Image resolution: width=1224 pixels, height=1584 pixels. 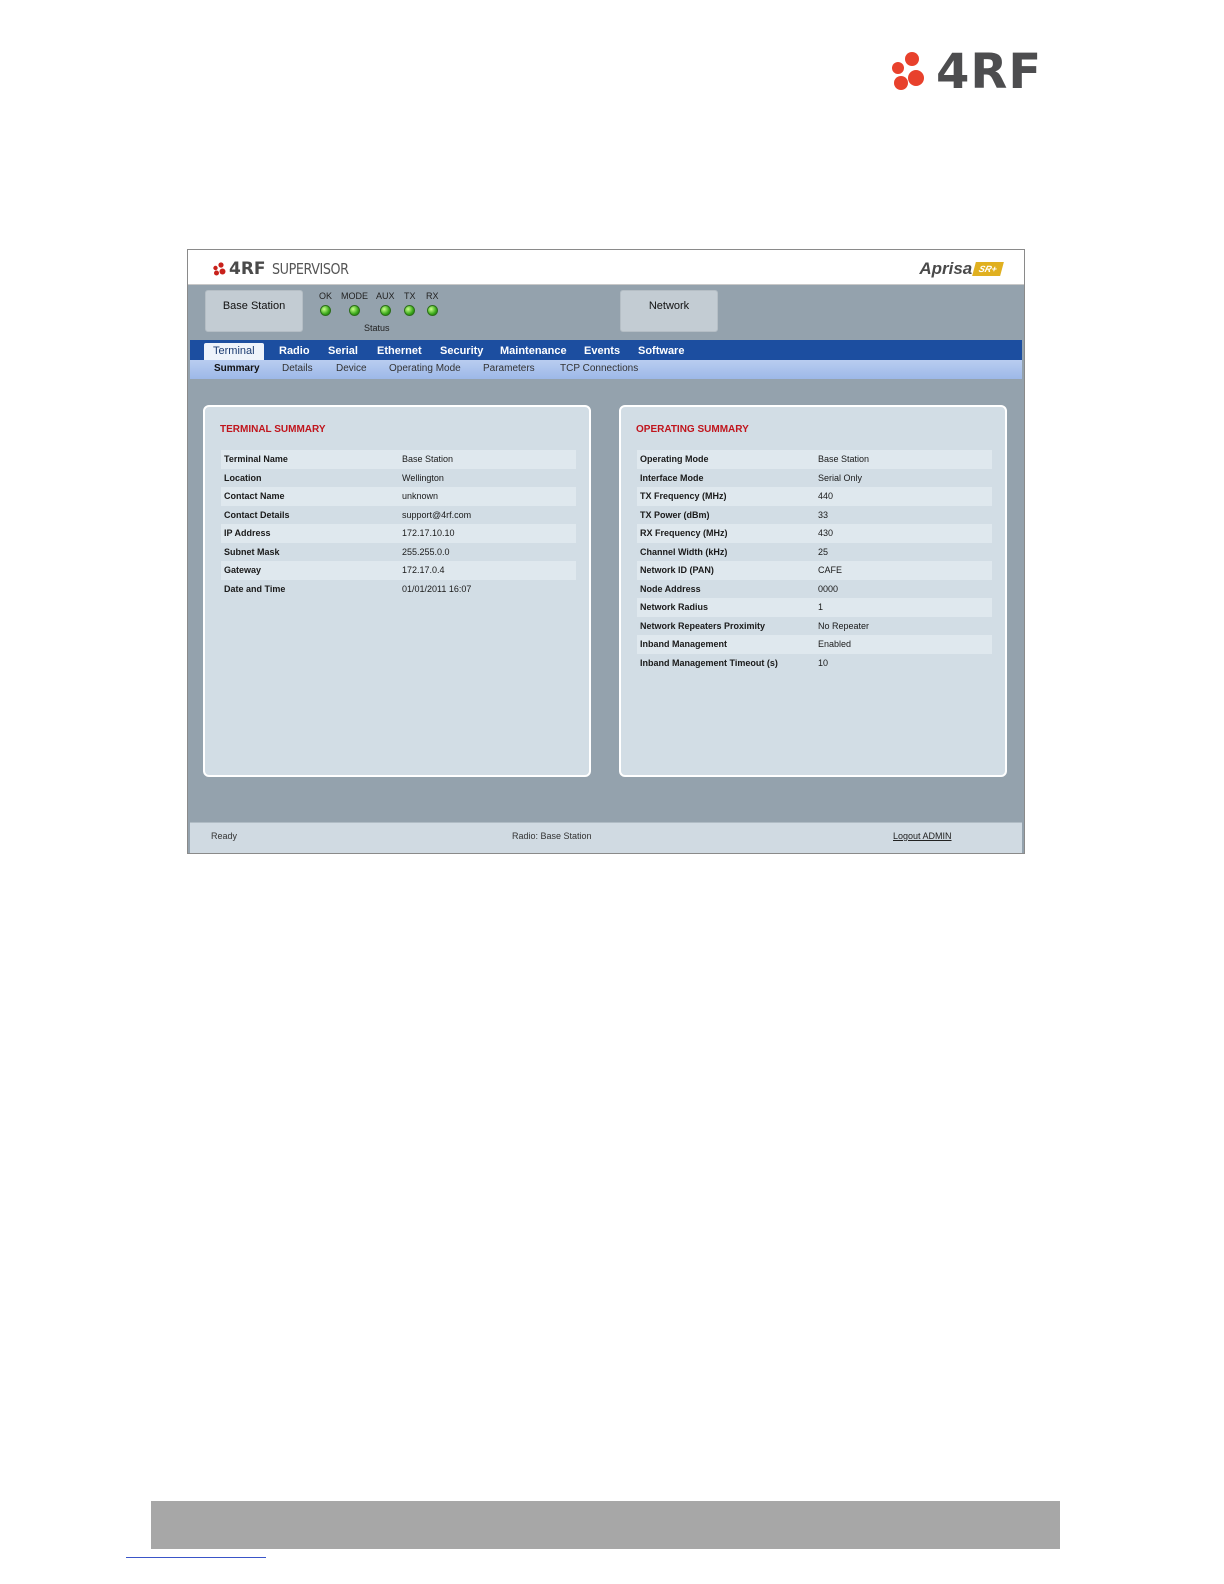 I want to click on led-aux-indicator, so click(x=385, y=310).